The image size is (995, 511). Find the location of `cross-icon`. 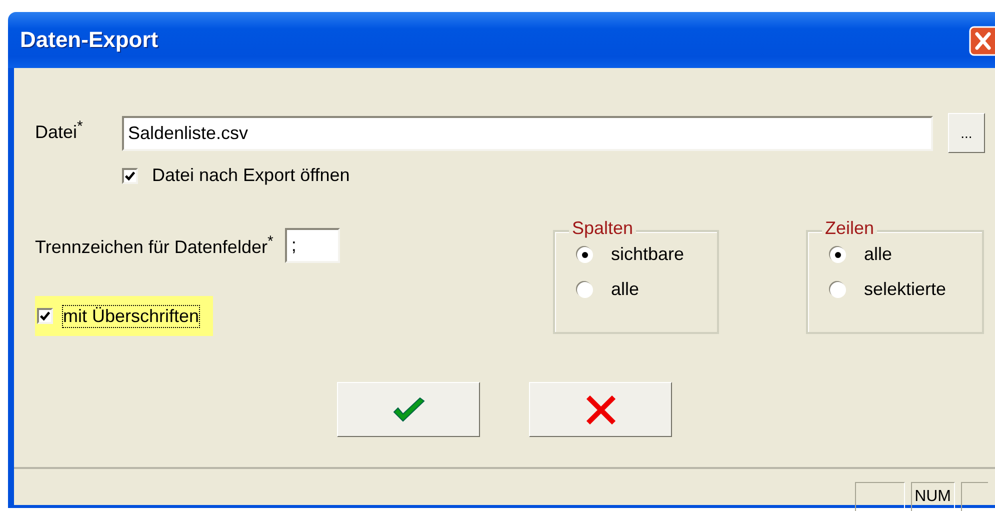

cross-icon is located at coordinates (601, 409).